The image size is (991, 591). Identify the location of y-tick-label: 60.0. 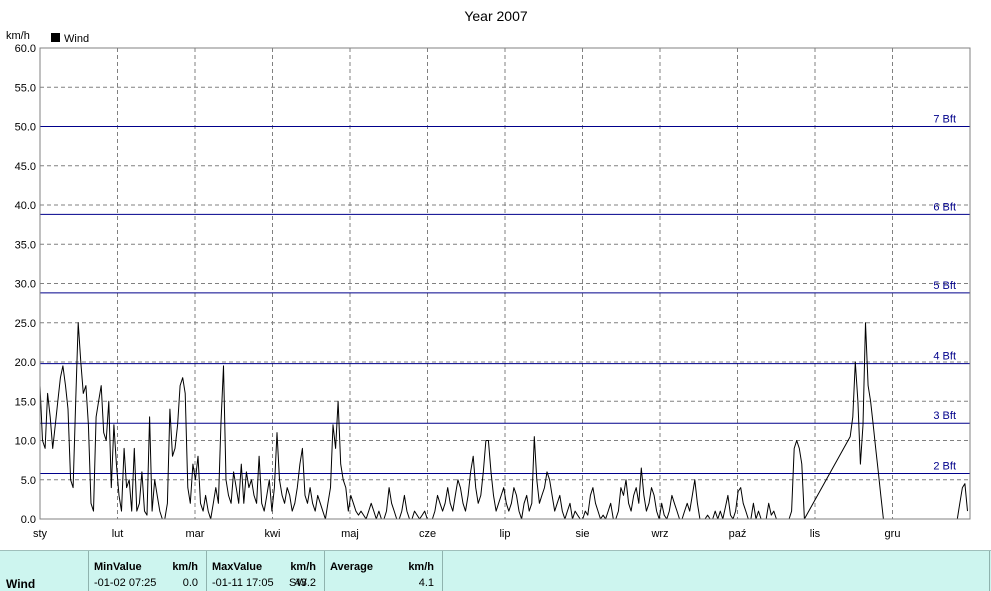
(25, 49).